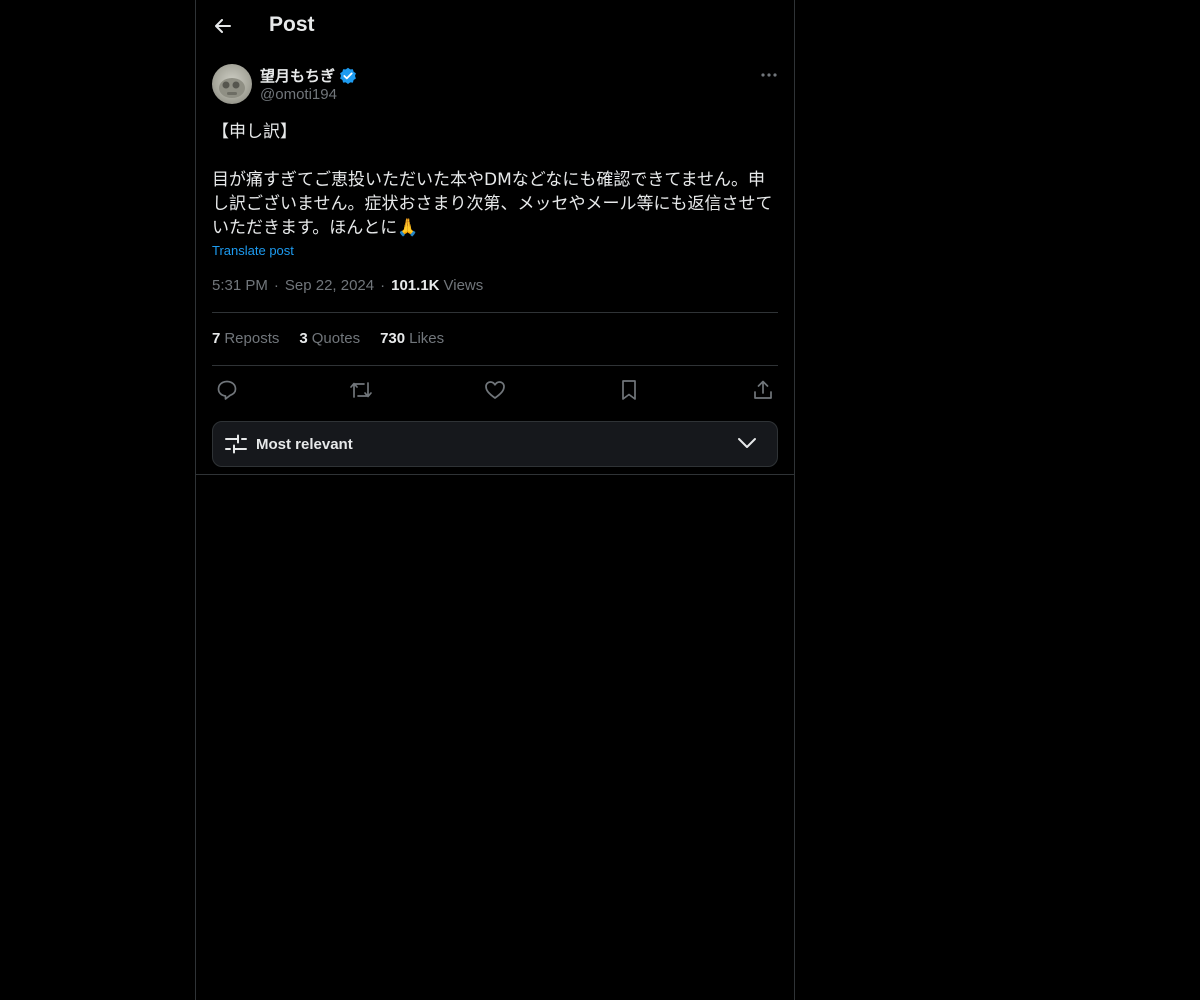 The width and height of the screenshot is (1200, 1000). I want to click on share-button, so click(763, 390).